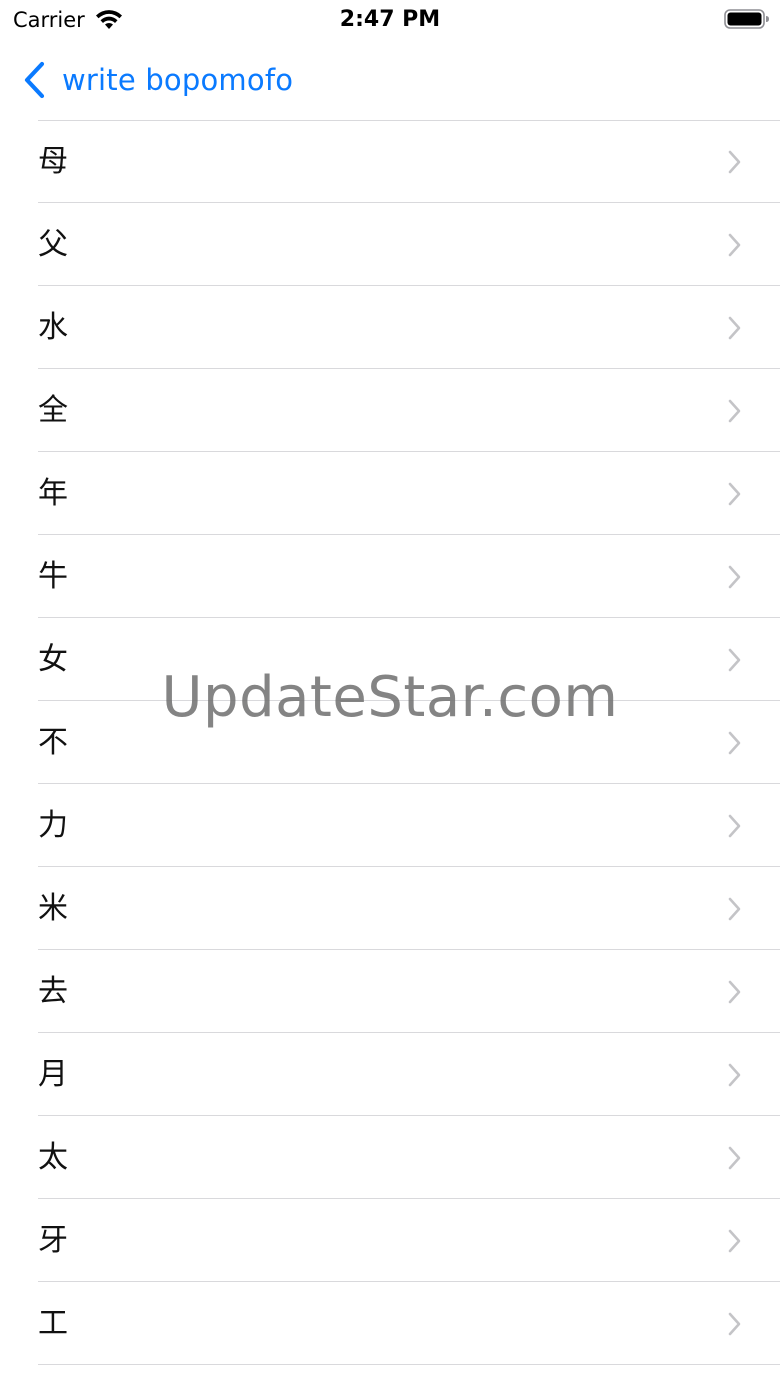  What do you see at coordinates (390, 1074) in the screenshot?
I see `list-item: 月` at bounding box center [390, 1074].